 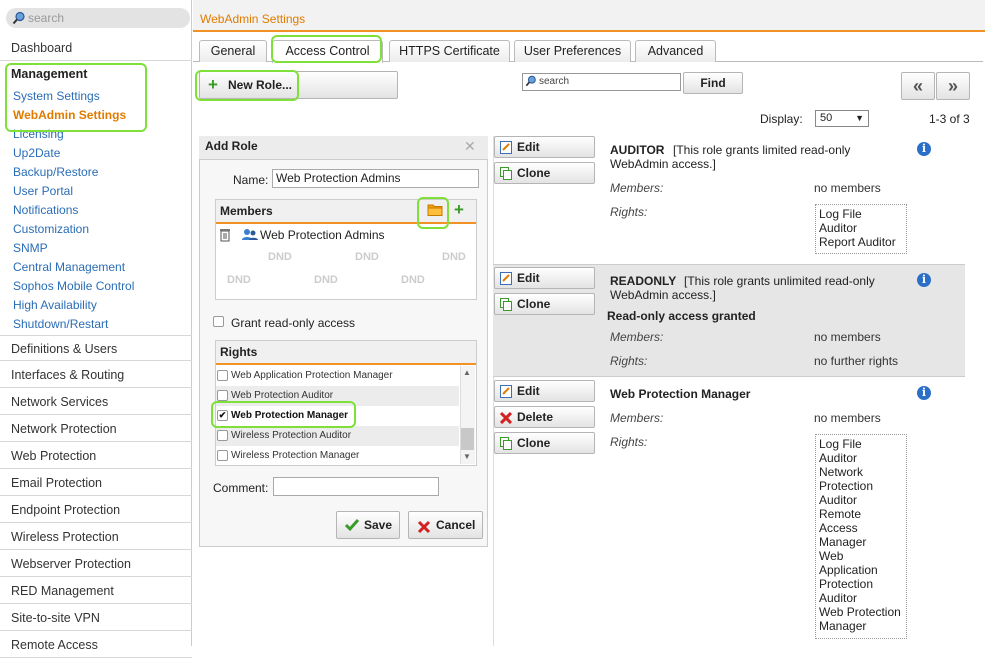 I want to click on close-icon: ✕, so click(x=470, y=146).